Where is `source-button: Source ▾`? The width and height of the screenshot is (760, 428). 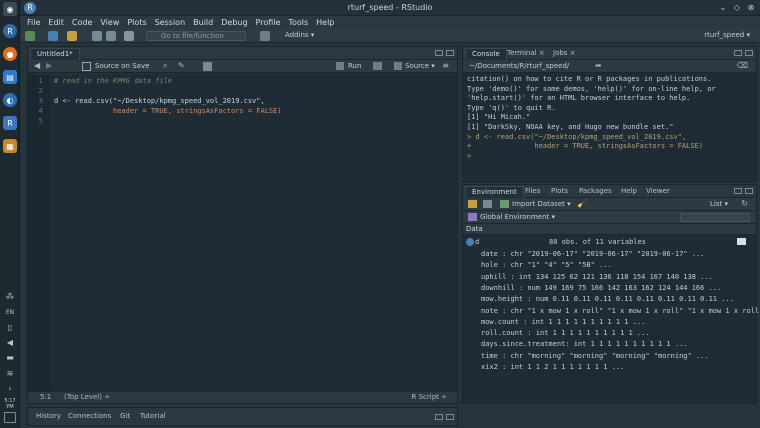 source-button: Source ▾ is located at coordinates (420, 66).